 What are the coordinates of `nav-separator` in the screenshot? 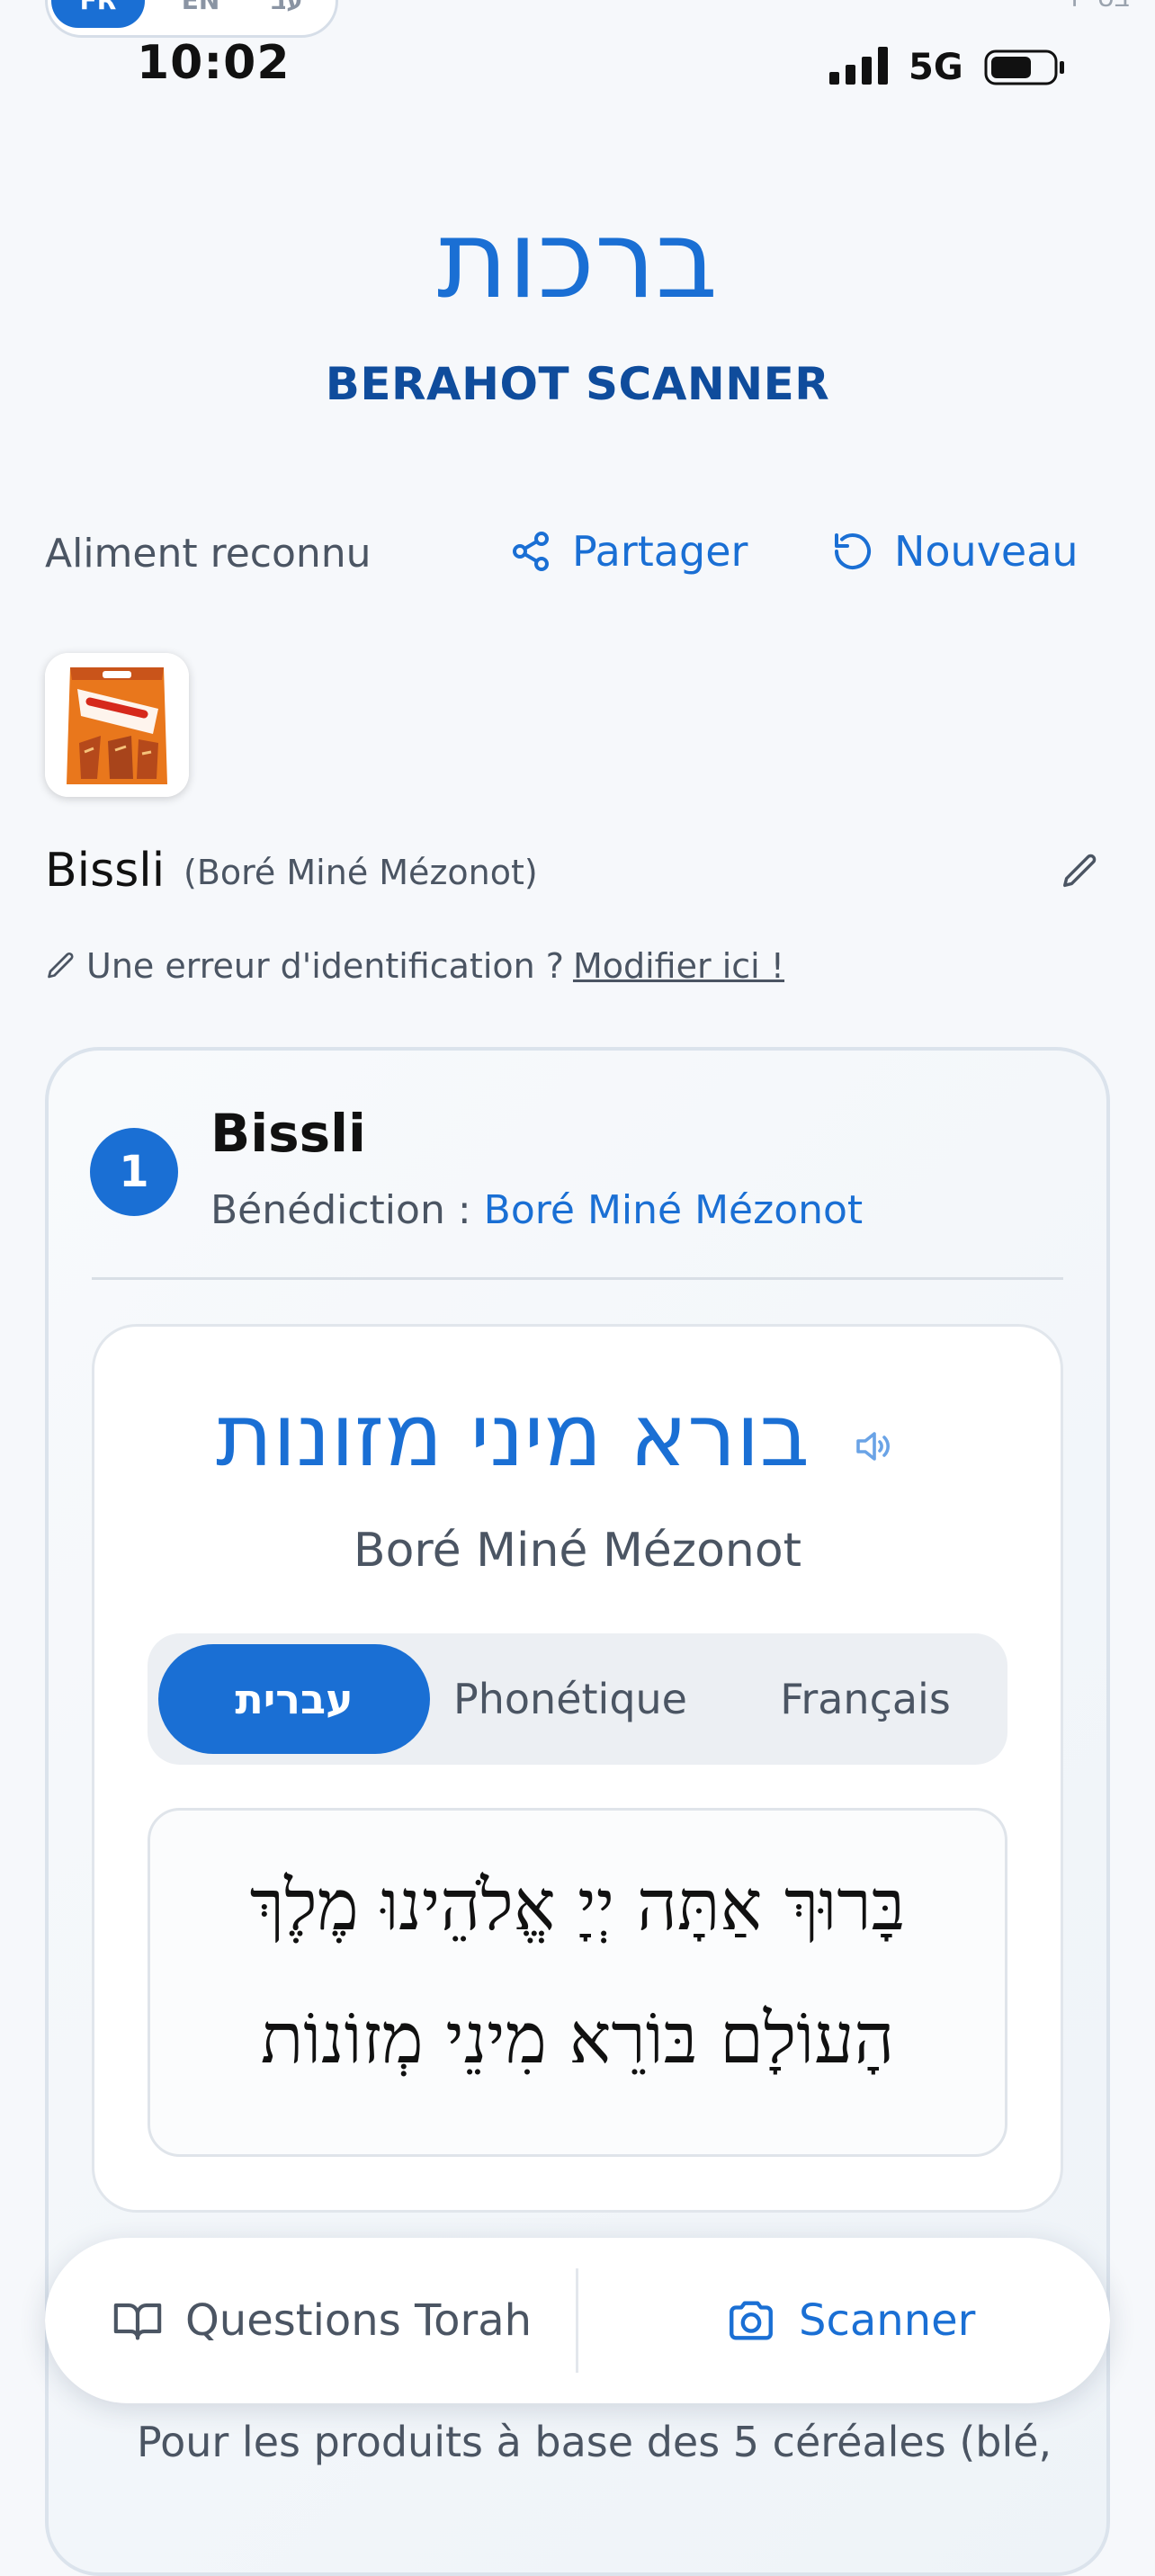 It's located at (577, 2320).